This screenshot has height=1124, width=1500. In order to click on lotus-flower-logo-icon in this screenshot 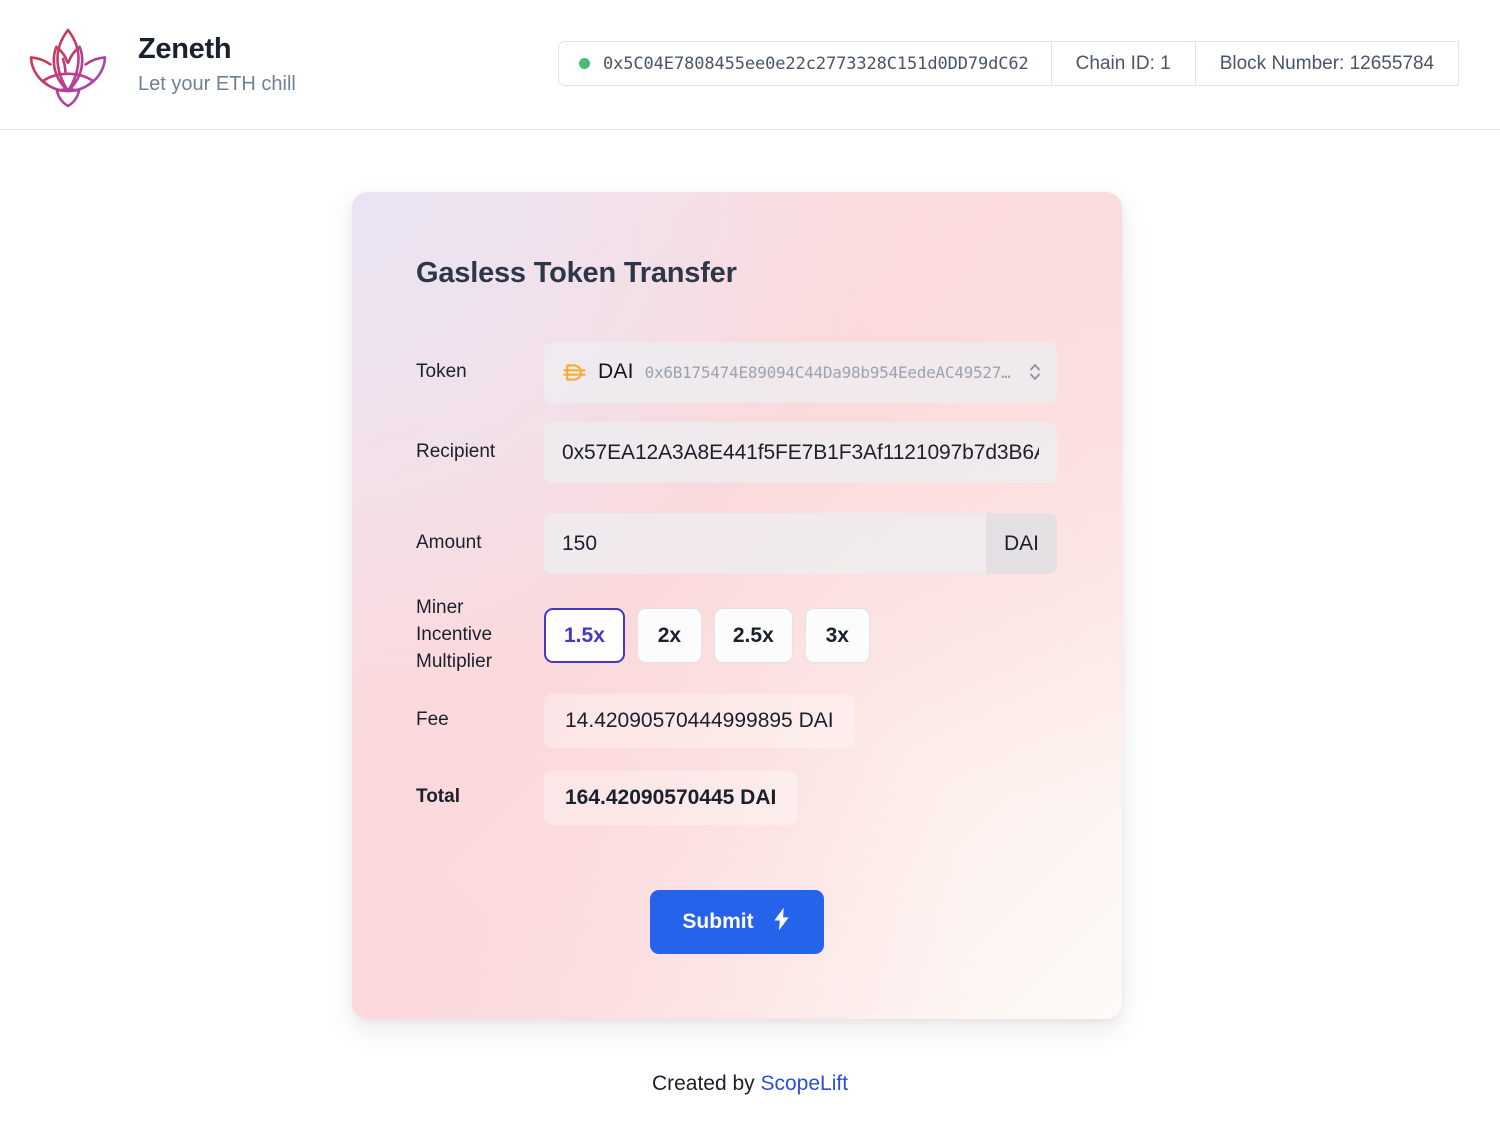, I will do `click(68, 65)`.